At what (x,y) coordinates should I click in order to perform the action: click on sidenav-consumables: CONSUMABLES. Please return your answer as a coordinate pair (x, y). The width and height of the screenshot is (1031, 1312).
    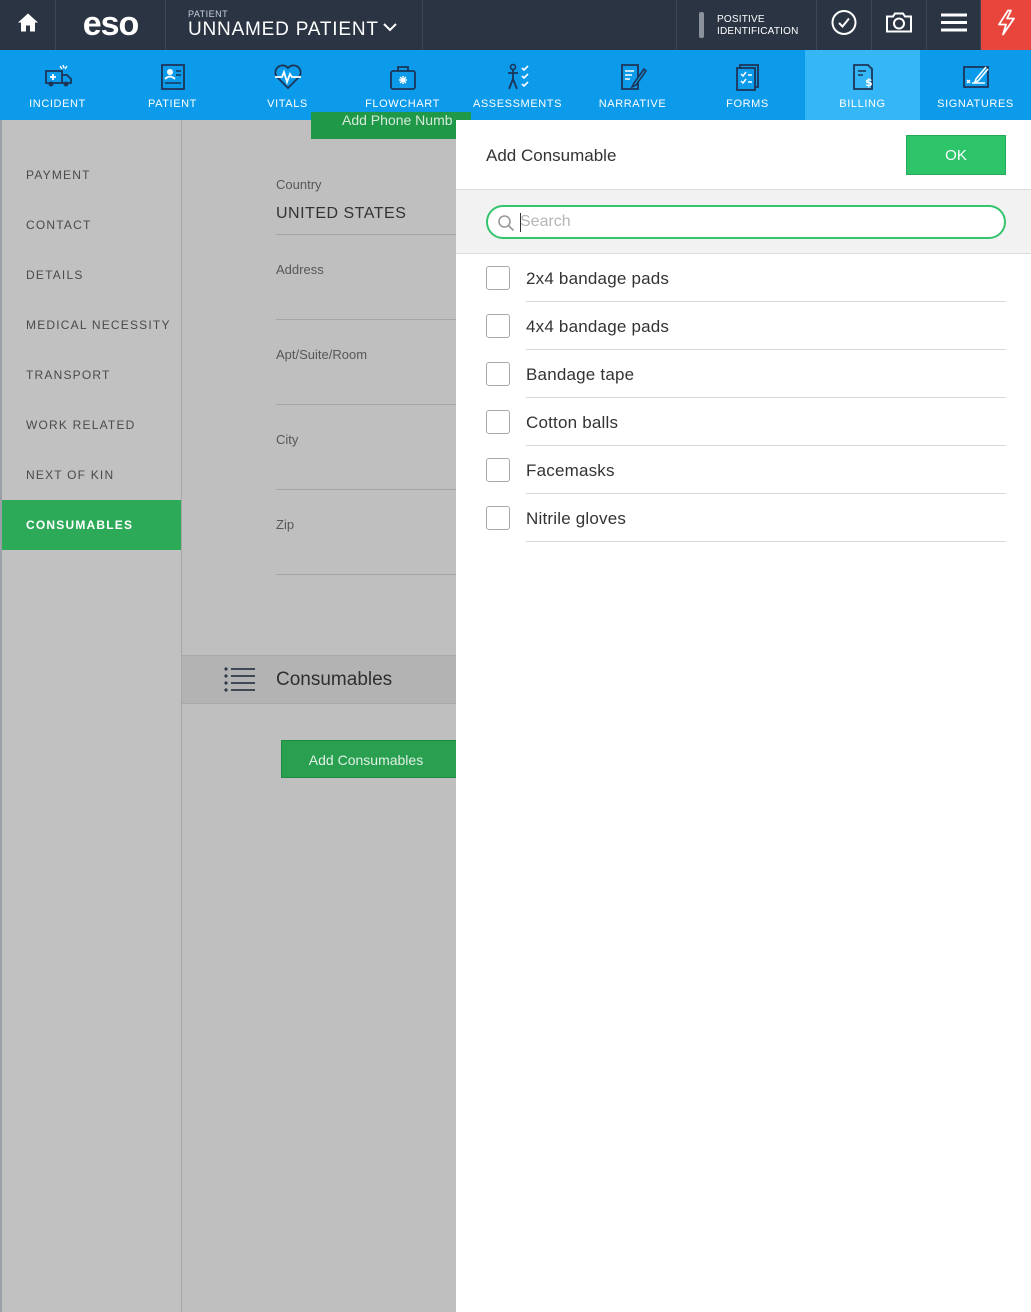
    Looking at the image, I should click on (92, 525).